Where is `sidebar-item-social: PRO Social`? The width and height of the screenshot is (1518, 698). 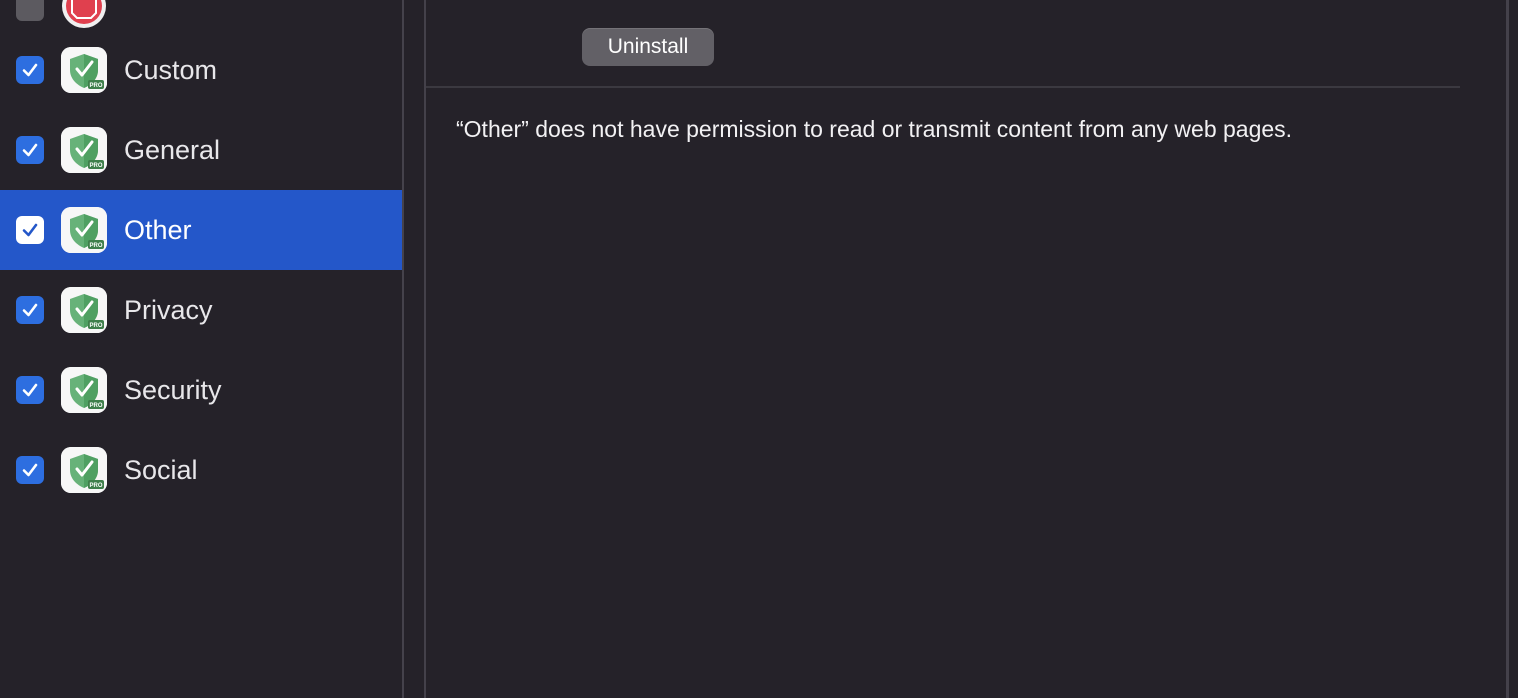 sidebar-item-social: PRO Social is located at coordinates (201, 470).